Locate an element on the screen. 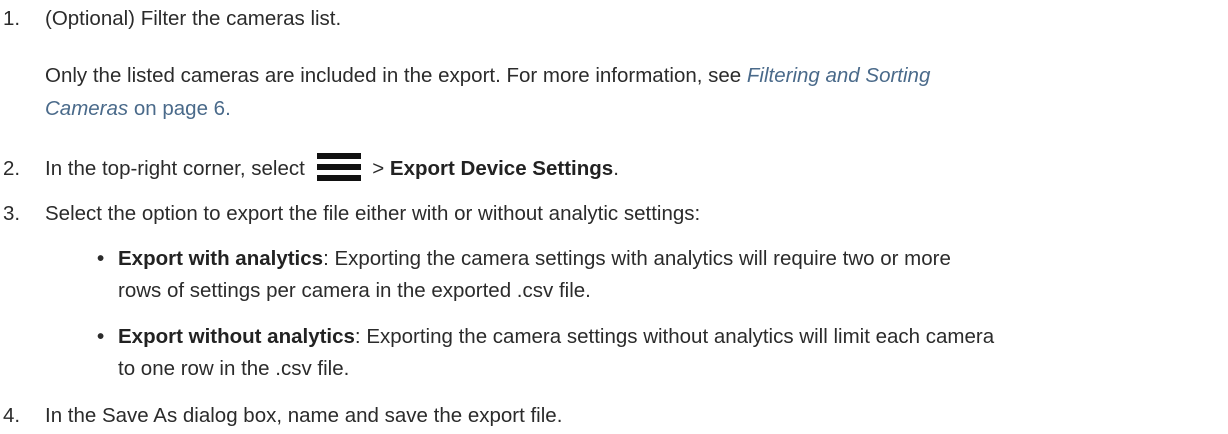 The height and width of the screenshot is (434, 1228). step-2-prefix: In the top-right corner, select is located at coordinates (175, 168).